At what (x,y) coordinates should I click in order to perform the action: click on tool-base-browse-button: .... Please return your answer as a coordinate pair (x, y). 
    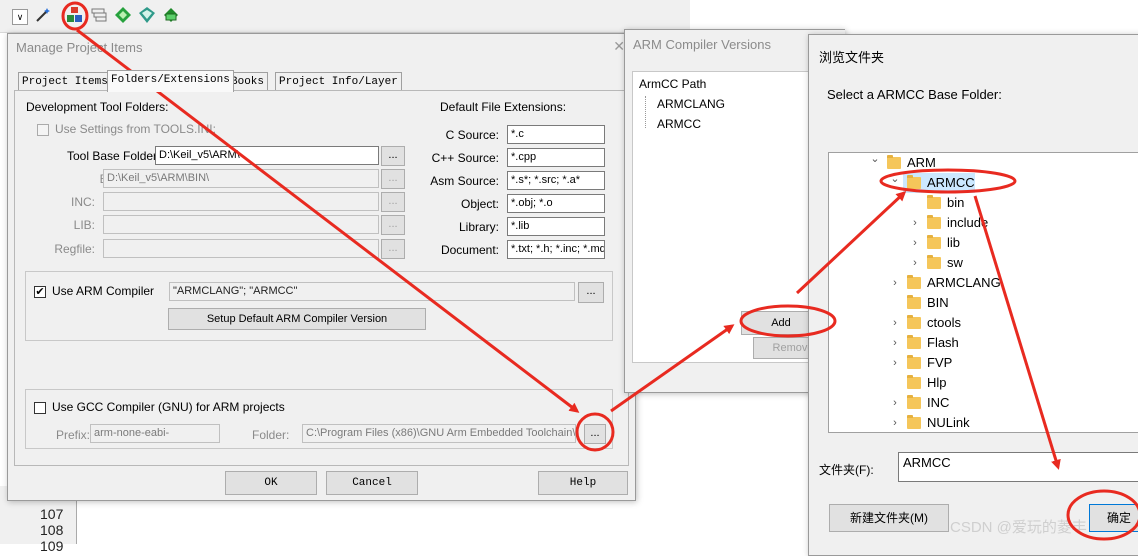
    Looking at the image, I should click on (393, 156).